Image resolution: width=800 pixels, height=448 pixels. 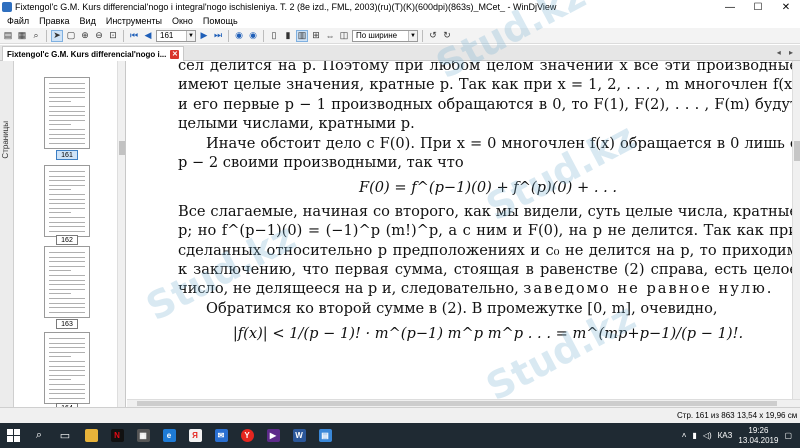 I want to click on zoom-mode-combo: По ширине ▼, so click(x=385, y=35).